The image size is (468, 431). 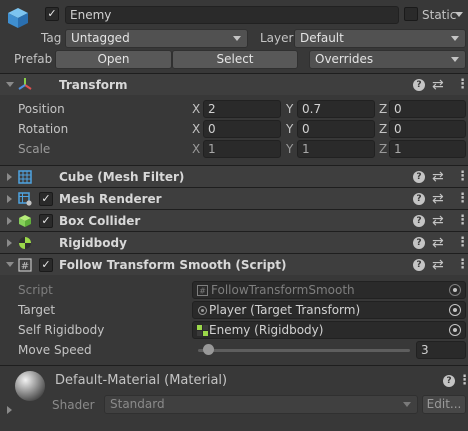 I want to click on rotation-y-field: 0, so click(x=336, y=129).